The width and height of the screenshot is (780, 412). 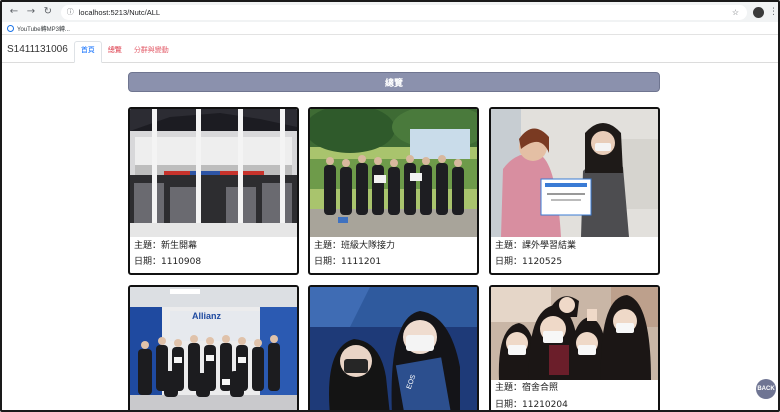 What do you see at coordinates (166, 246) in the screenshot?
I see `card-theme: 主題：新生開幕` at bounding box center [166, 246].